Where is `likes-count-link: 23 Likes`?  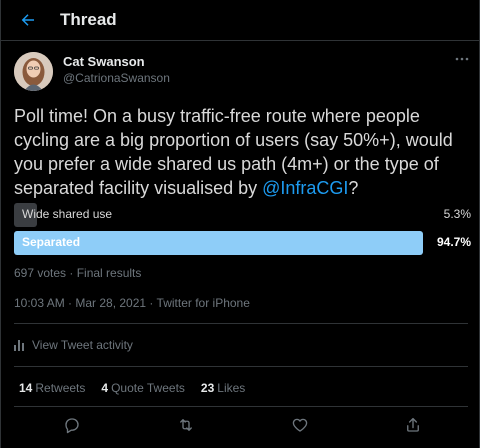
likes-count-link: 23 Likes is located at coordinates (223, 388).